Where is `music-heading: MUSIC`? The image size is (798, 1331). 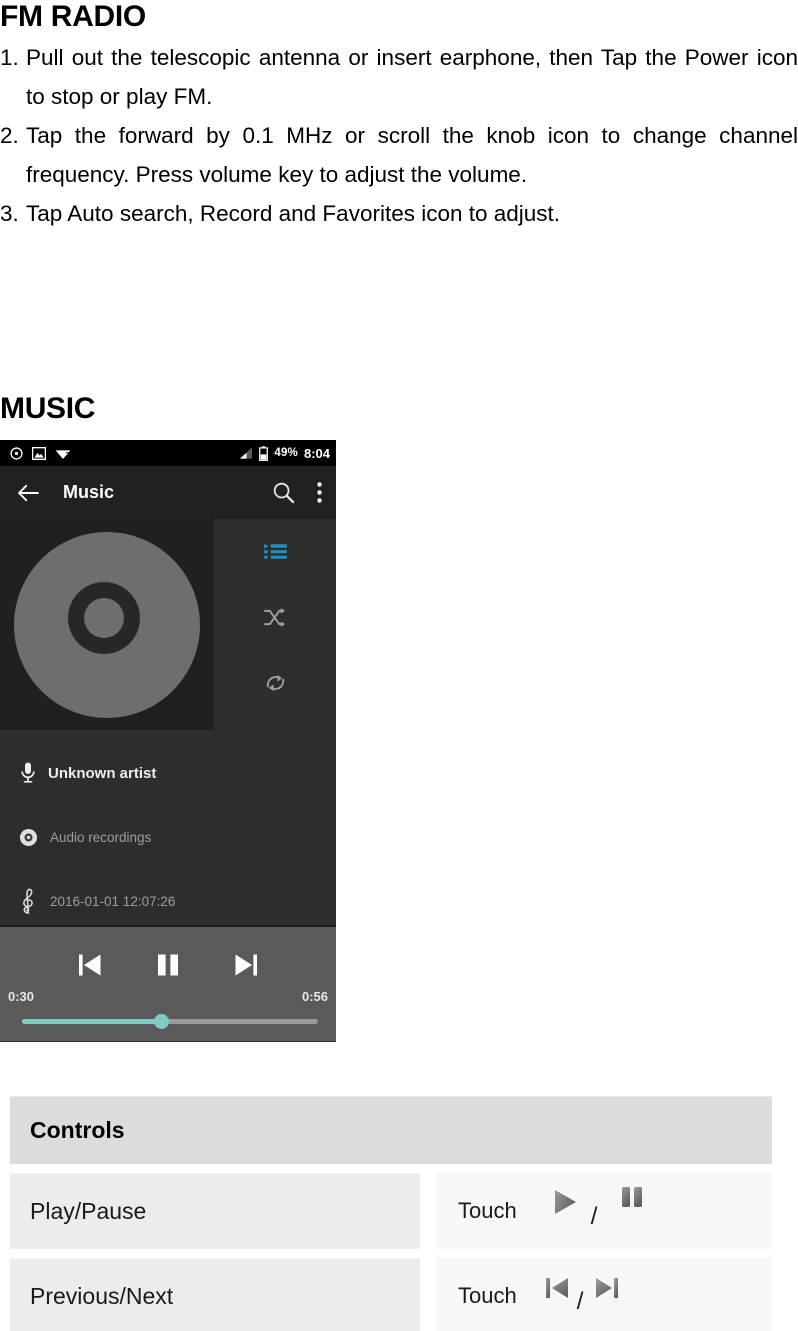
music-heading: MUSIC is located at coordinates (48, 408).